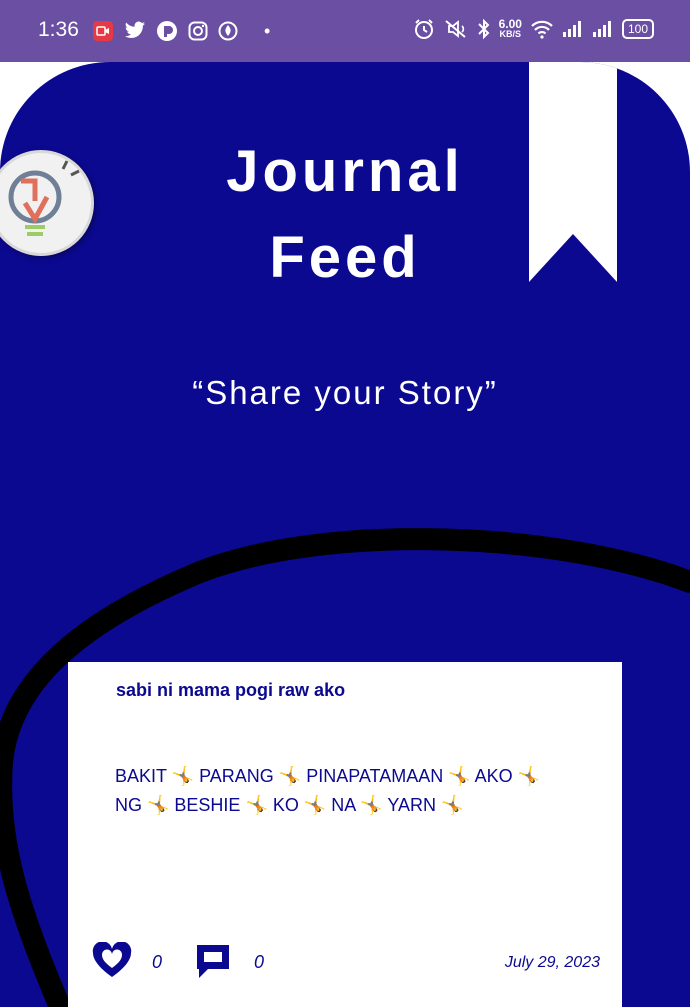 The height and width of the screenshot is (1007, 690). I want to click on notification-icons: •, so click(181, 31).